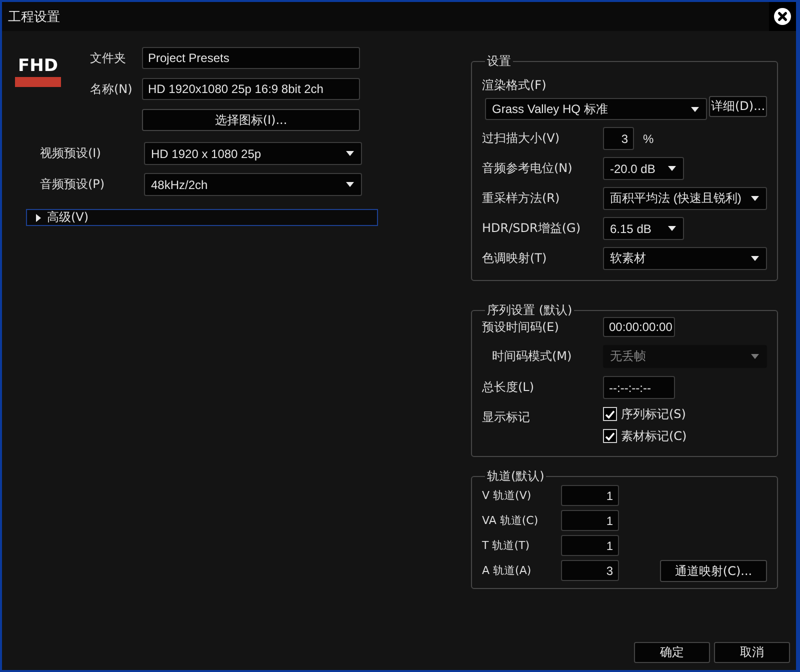  Describe the element at coordinates (509, 387) in the screenshot. I see `field-label: 总长度(L)` at that location.